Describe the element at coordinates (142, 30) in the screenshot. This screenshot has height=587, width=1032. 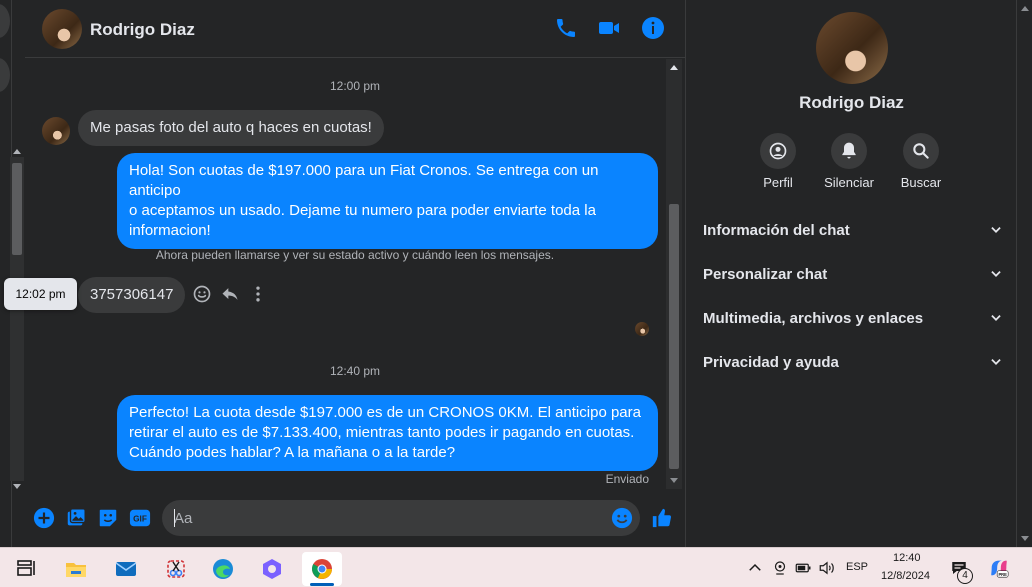
I see `contact-name: Rodrigo Diaz` at that location.